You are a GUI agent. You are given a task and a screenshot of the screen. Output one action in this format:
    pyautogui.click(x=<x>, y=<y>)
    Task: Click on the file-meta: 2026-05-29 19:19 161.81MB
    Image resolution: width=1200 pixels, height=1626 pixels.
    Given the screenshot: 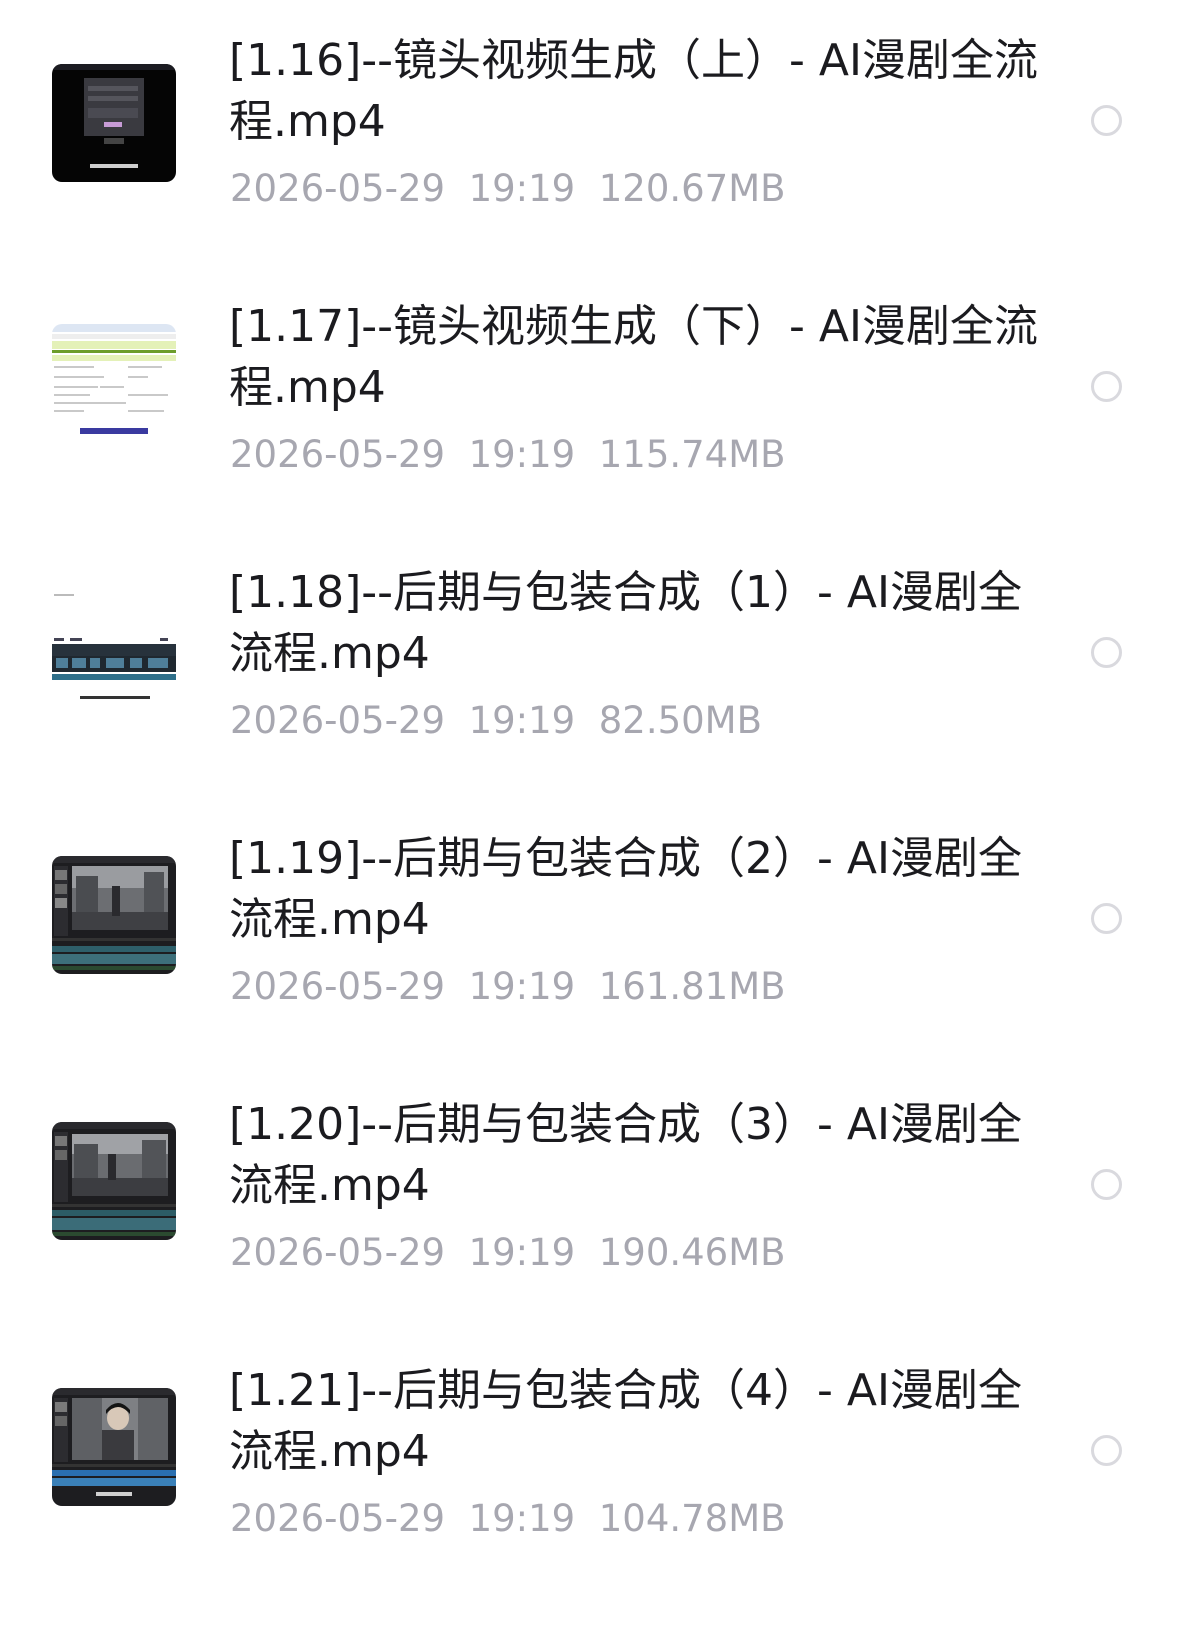 What is the action you would take?
    pyautogui.click(x=508, y=987)
    